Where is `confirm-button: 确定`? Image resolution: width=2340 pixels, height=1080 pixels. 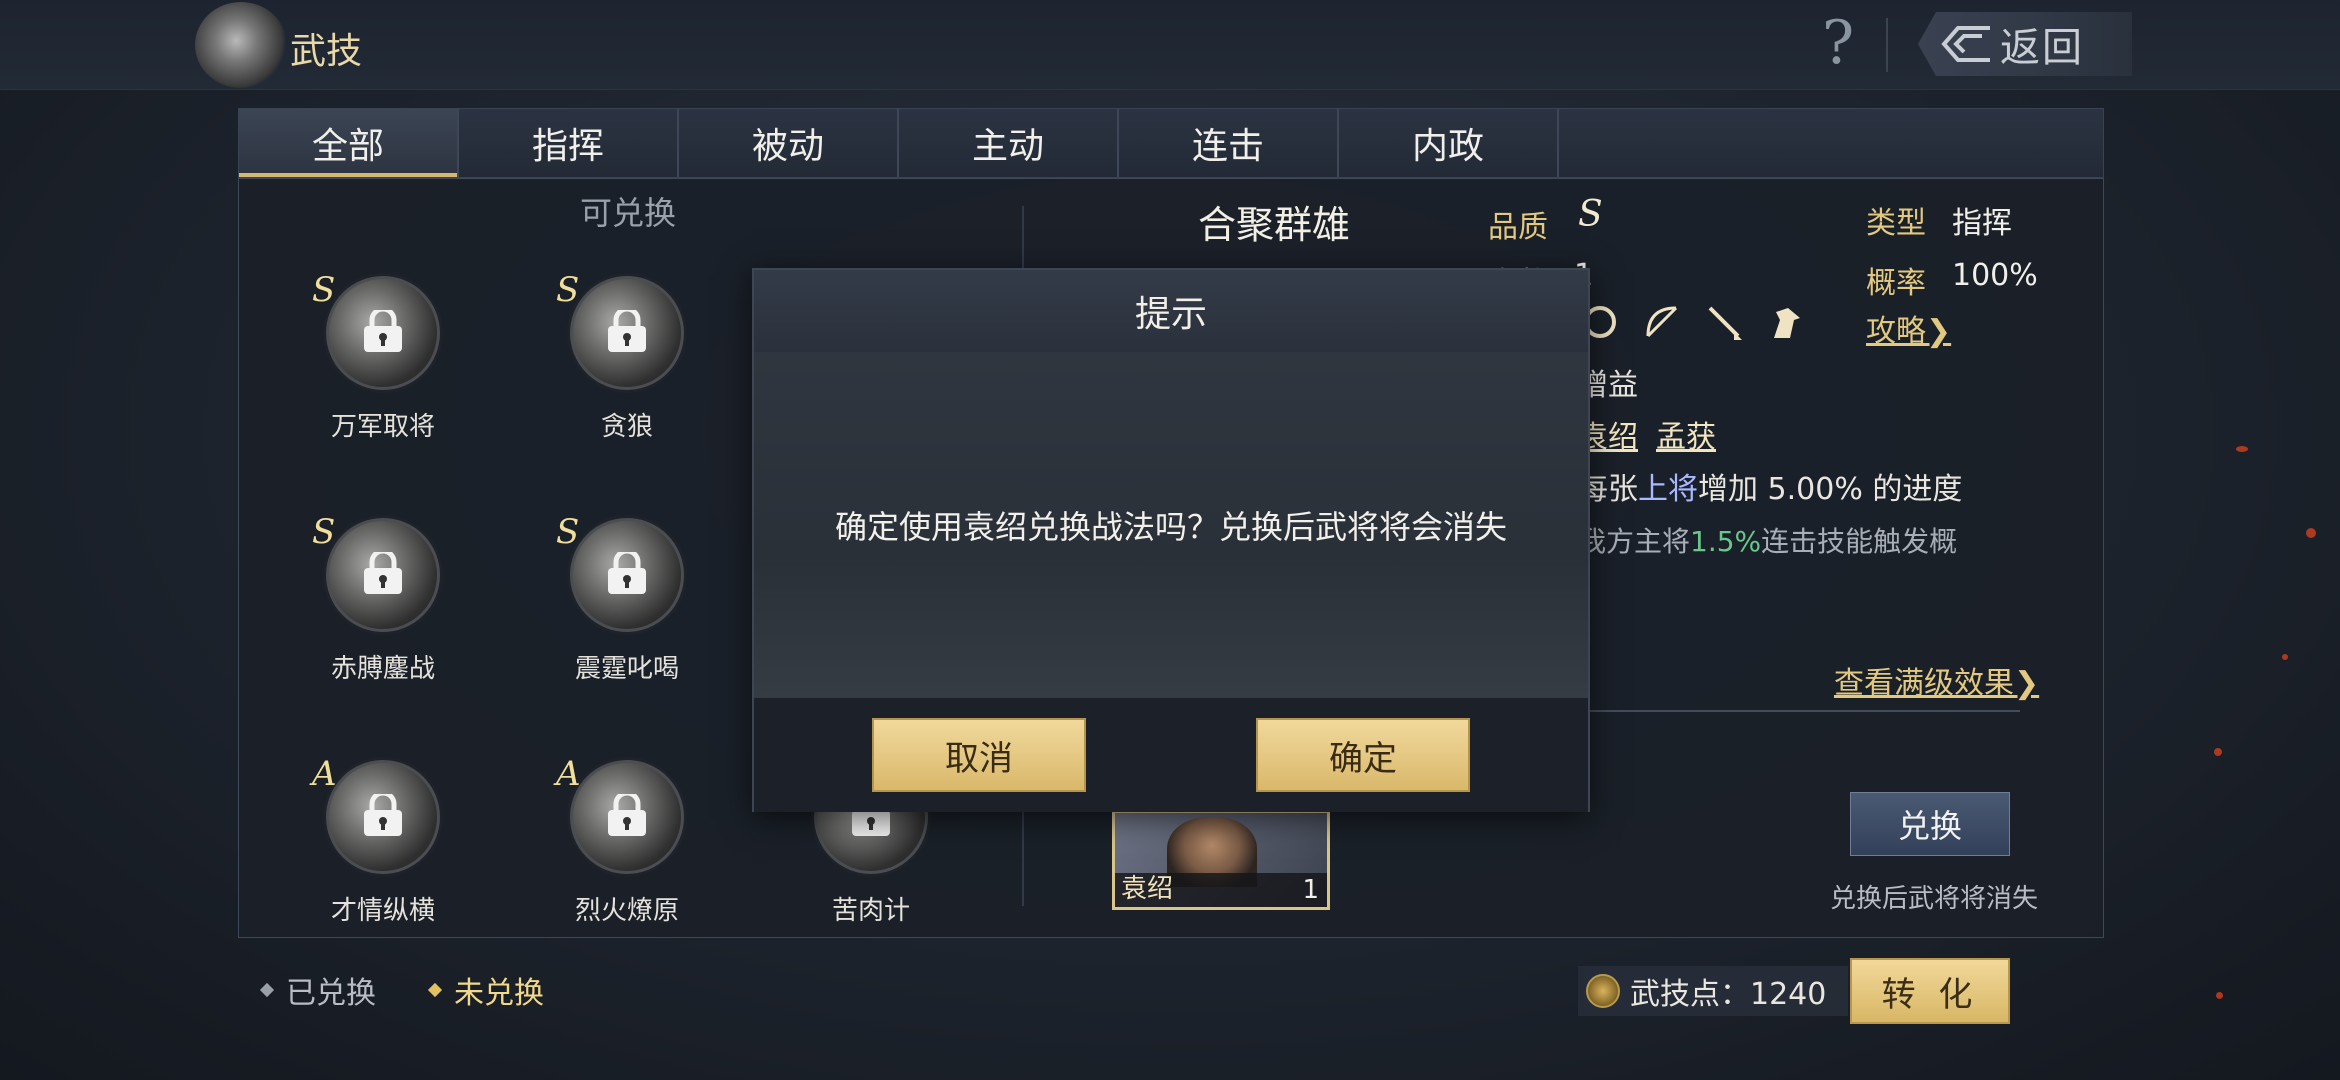 confirm-button: 确定 is located at coordinates (1363, 755).